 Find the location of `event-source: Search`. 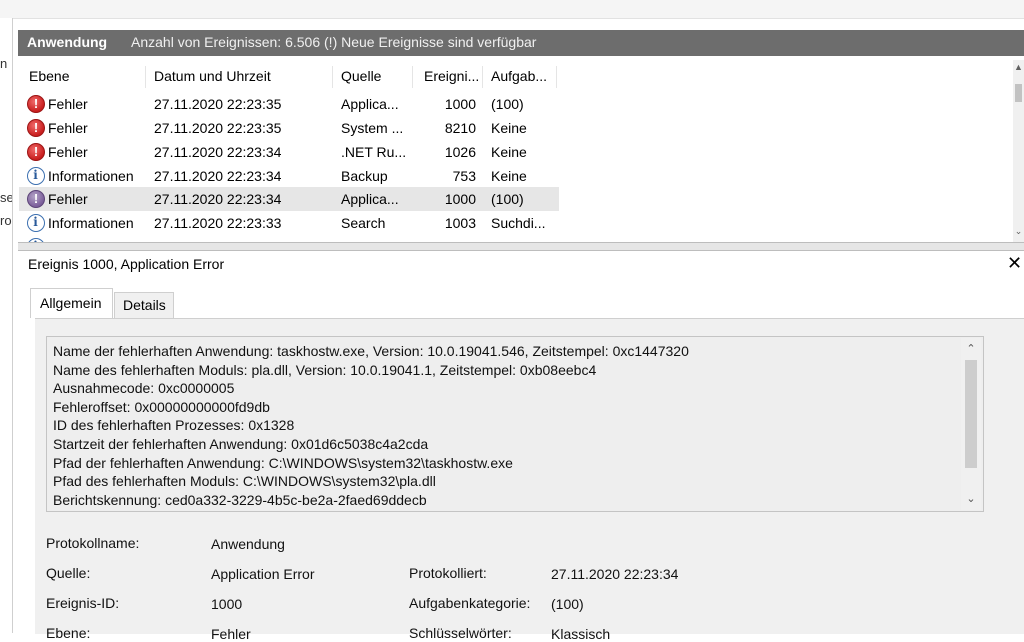

event-source: Search is located at coordinates (363, 223).